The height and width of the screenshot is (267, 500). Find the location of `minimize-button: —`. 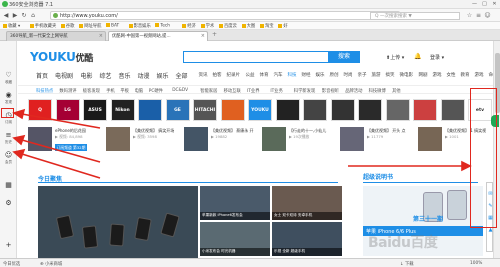

minimize-button: — is located at coordinates (474, 4).